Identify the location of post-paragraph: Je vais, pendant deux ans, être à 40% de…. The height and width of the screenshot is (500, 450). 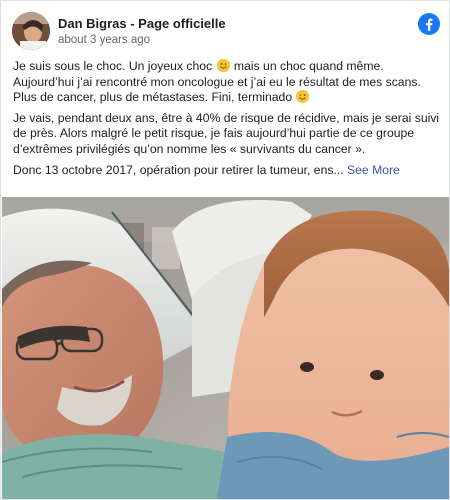
(226, 133).